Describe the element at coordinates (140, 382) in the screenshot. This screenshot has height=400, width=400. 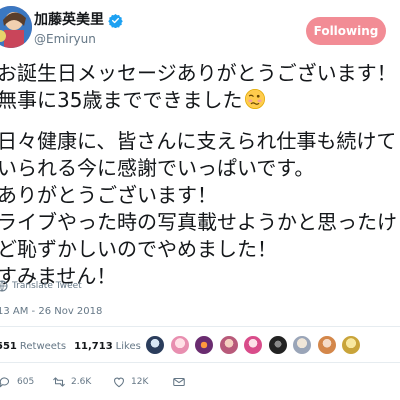
I see `like-count: 12K` at that location.